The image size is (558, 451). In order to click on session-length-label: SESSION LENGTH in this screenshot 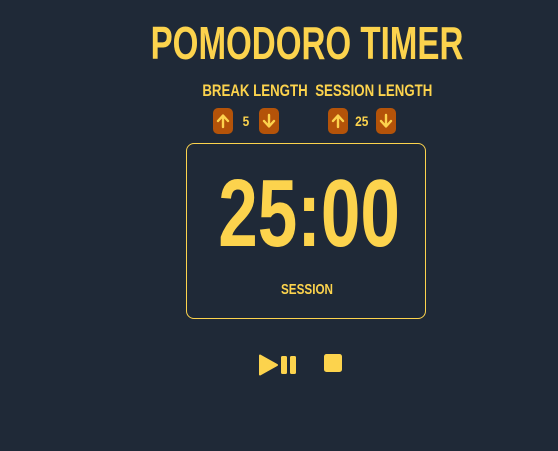, I will do `click(374, 90)`.